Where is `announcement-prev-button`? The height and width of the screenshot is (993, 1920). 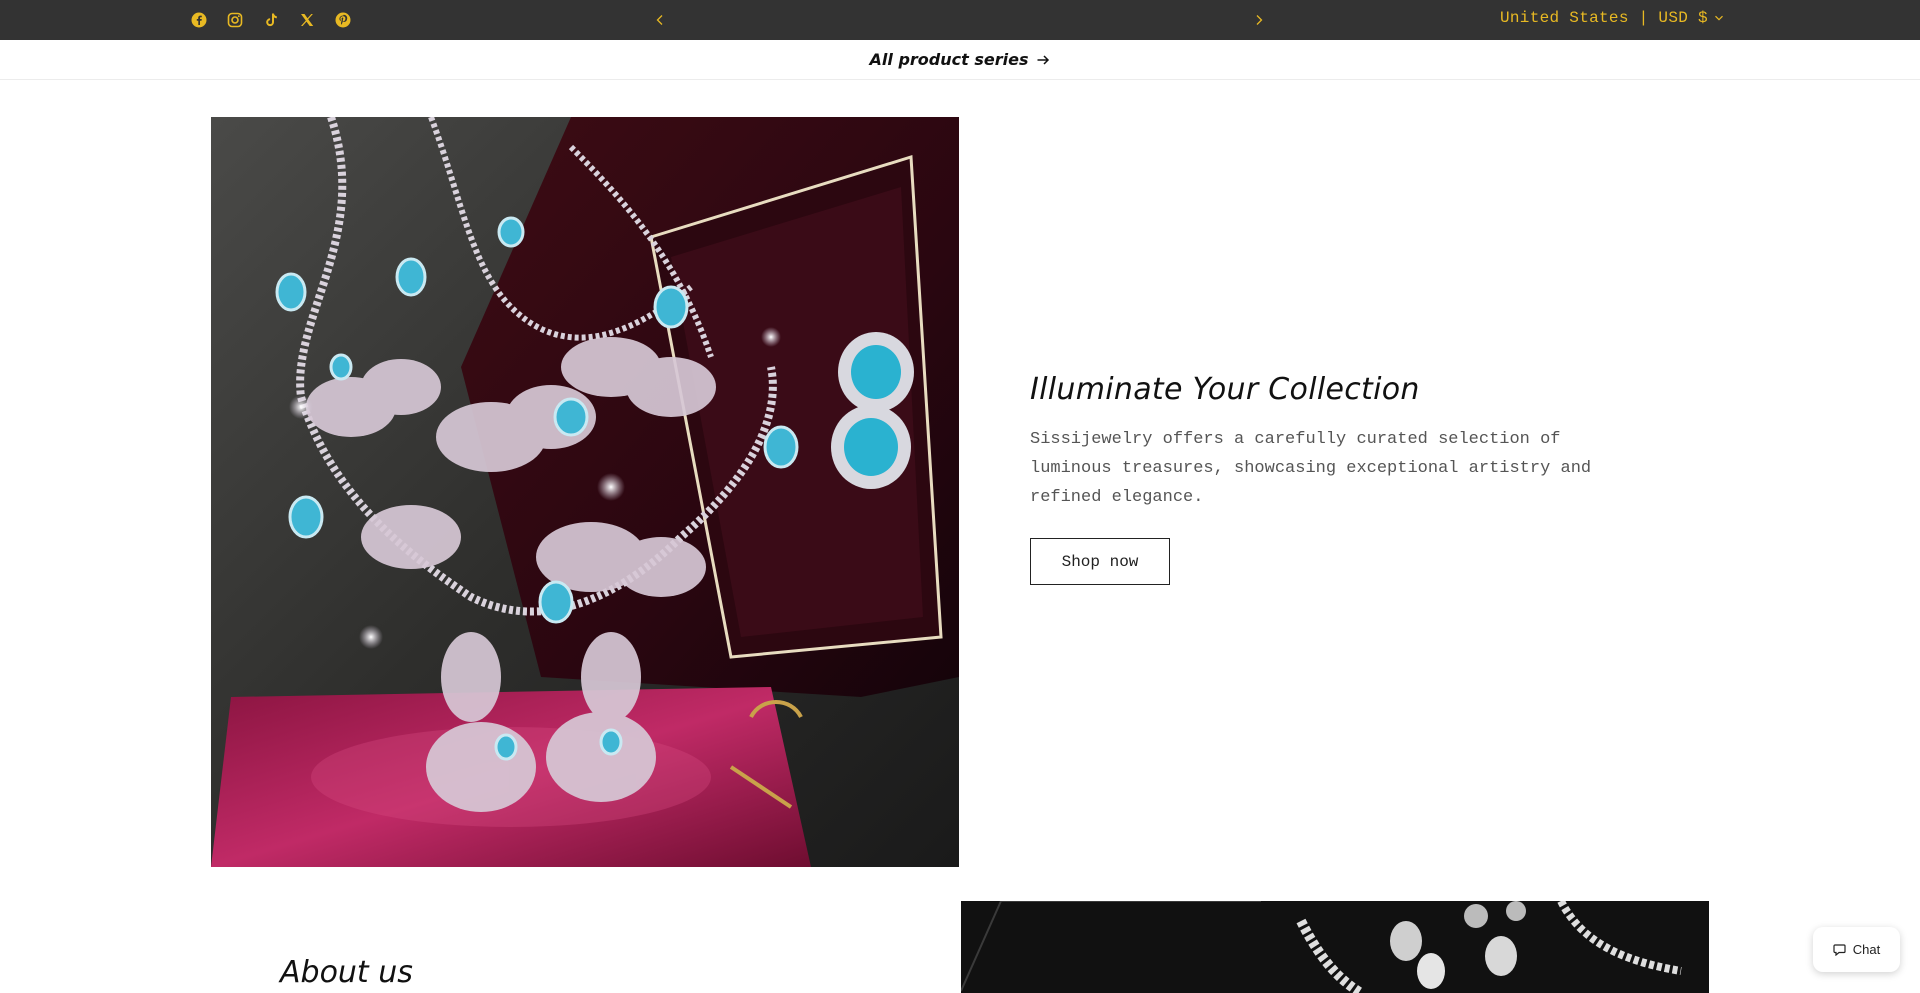 announcement-prev-button is located at coordinates (660, 20).